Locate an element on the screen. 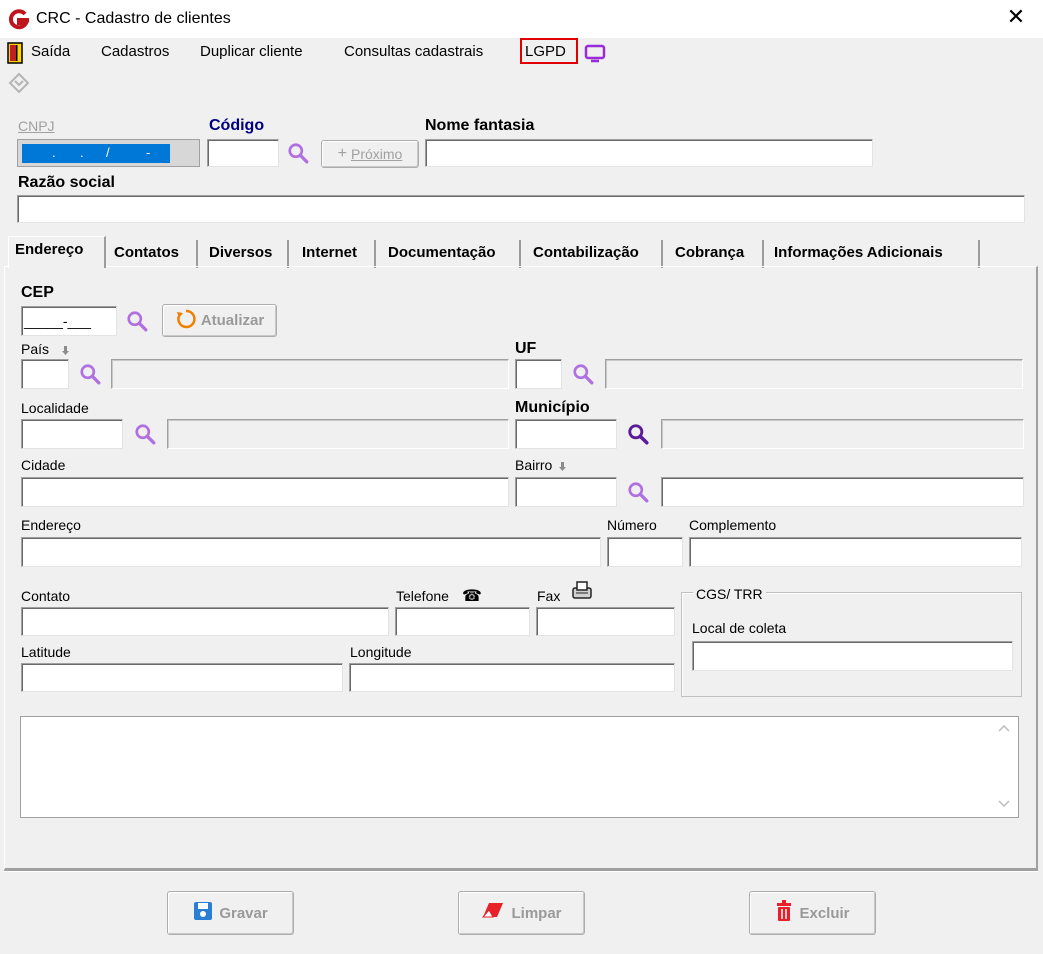 The height and width of the screenshot is (954, 1043). observacoes-textarea is located at coordinates (519, 767).